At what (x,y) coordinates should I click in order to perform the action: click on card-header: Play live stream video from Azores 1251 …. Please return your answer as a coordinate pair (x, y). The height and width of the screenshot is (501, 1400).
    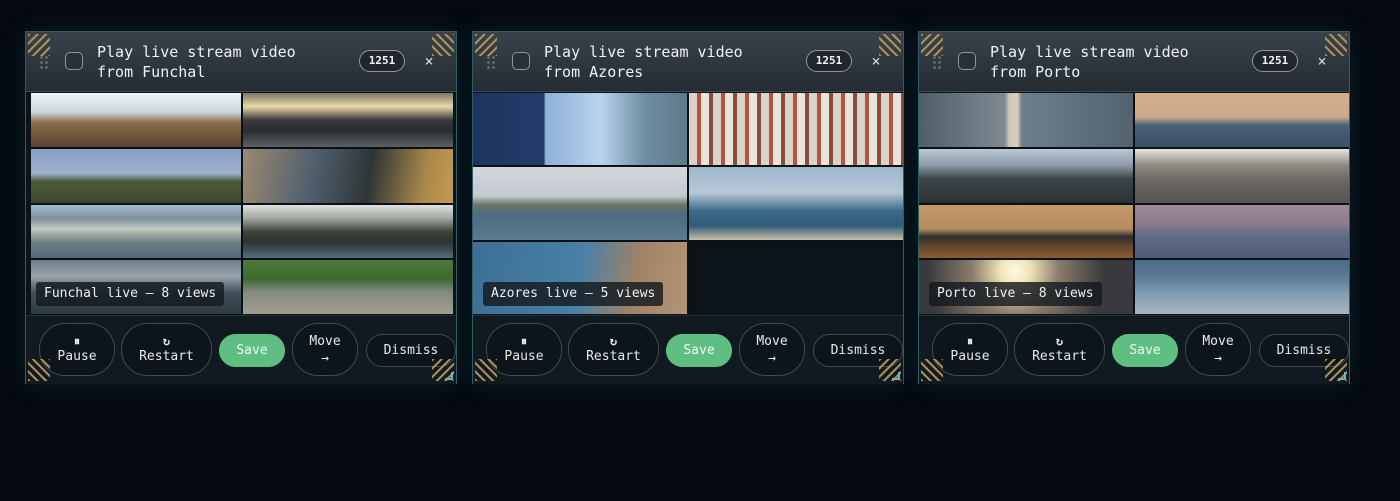
    Looking at the image, I should click on (688, 62).